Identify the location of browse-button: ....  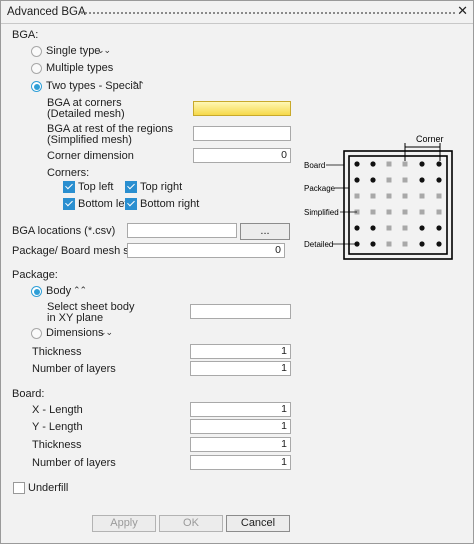
(265, 231).